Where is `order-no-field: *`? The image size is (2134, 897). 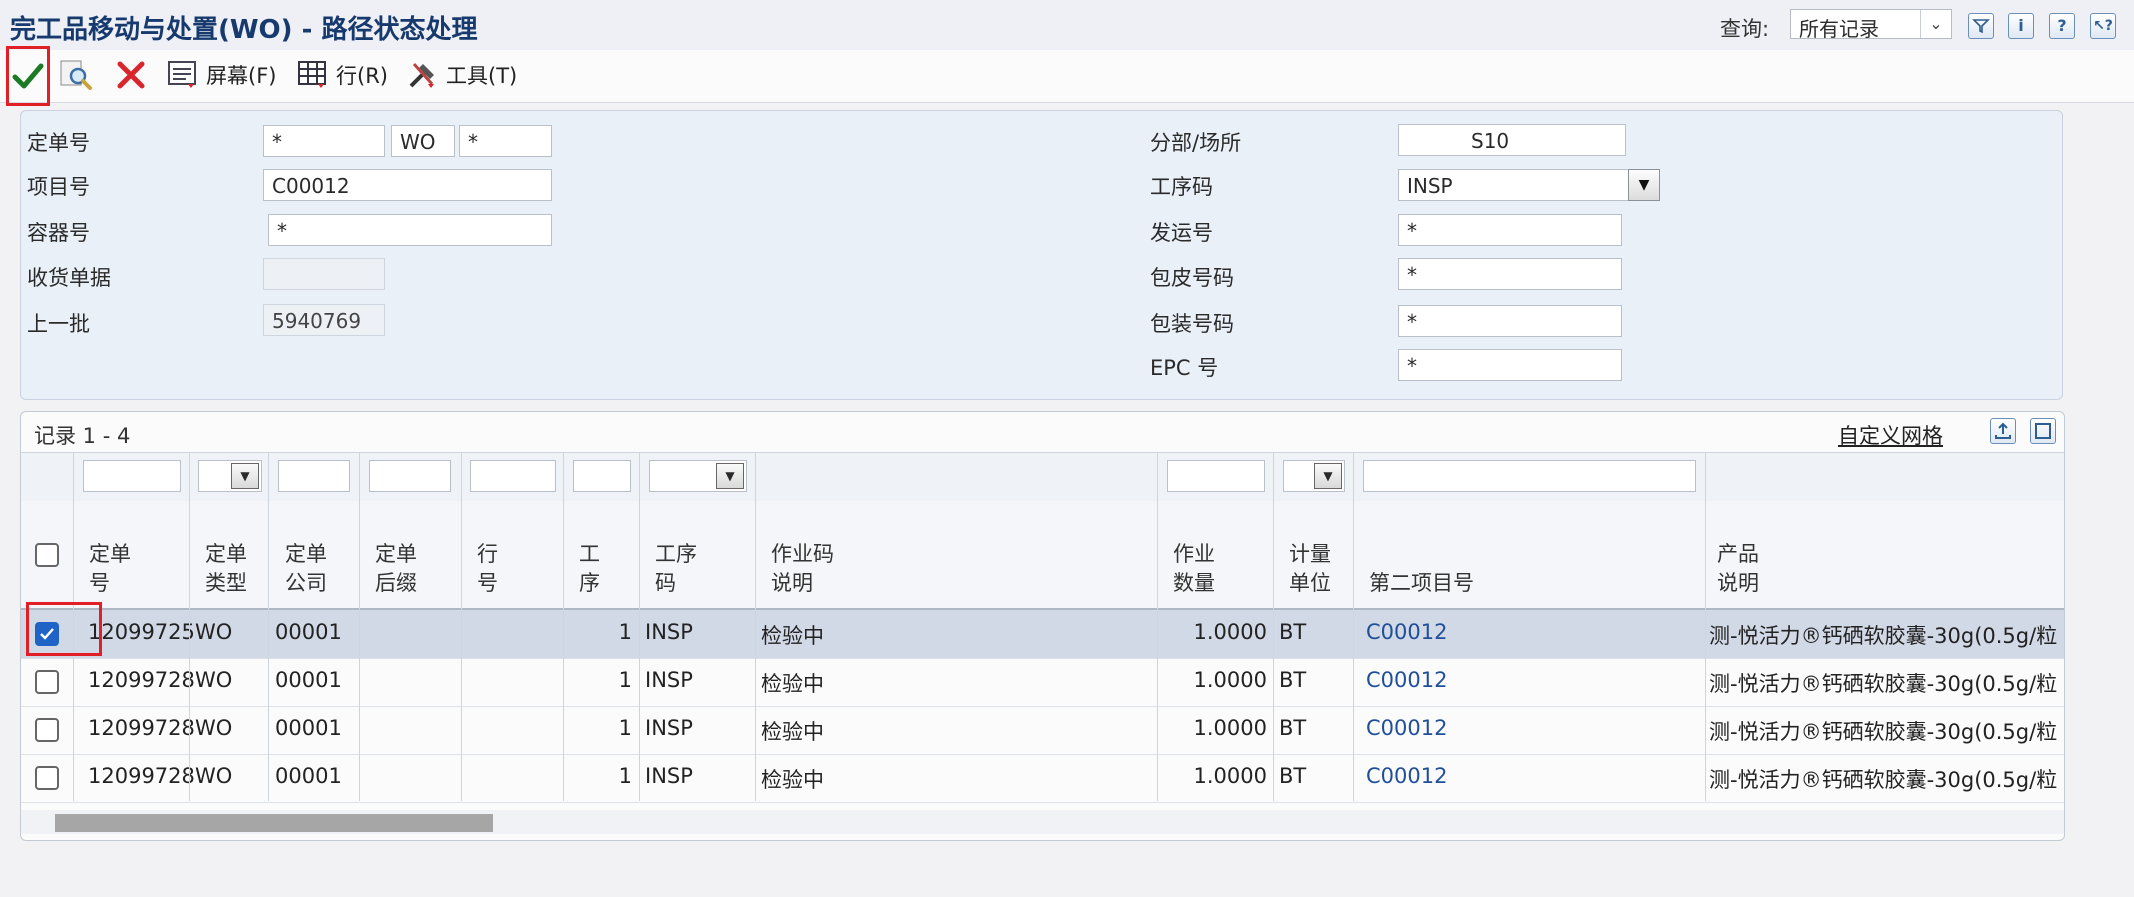 order-no-field: * is located at coordinates (324, 141).